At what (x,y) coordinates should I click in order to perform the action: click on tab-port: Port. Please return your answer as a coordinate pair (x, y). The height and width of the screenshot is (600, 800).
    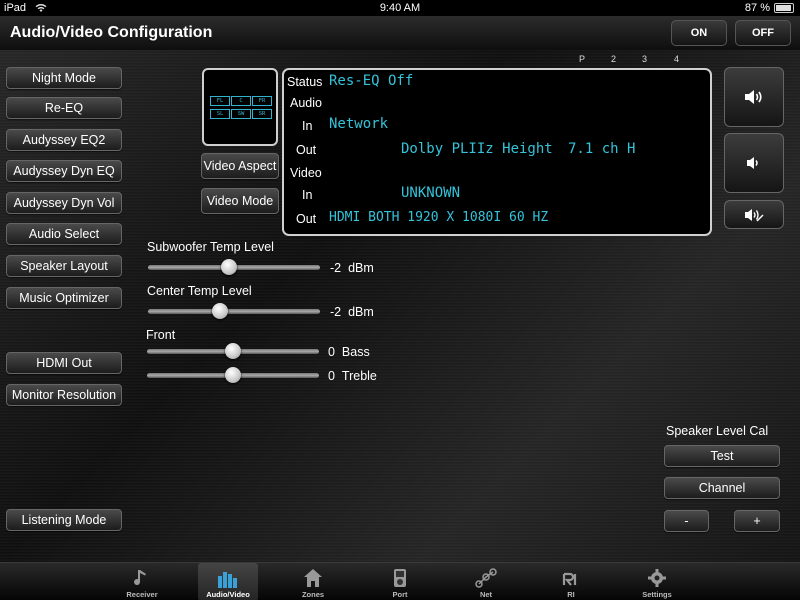
    Looking at the image, I should click on (400, 581).